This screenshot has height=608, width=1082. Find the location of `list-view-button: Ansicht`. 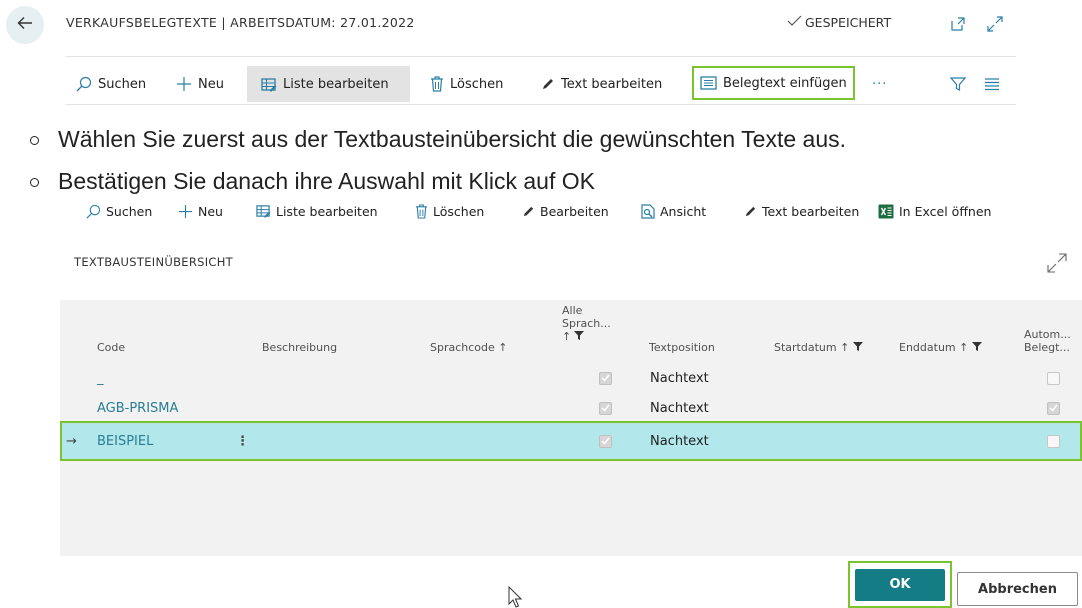

list-view-button: Ansicht is located at coordinates (673, 211).